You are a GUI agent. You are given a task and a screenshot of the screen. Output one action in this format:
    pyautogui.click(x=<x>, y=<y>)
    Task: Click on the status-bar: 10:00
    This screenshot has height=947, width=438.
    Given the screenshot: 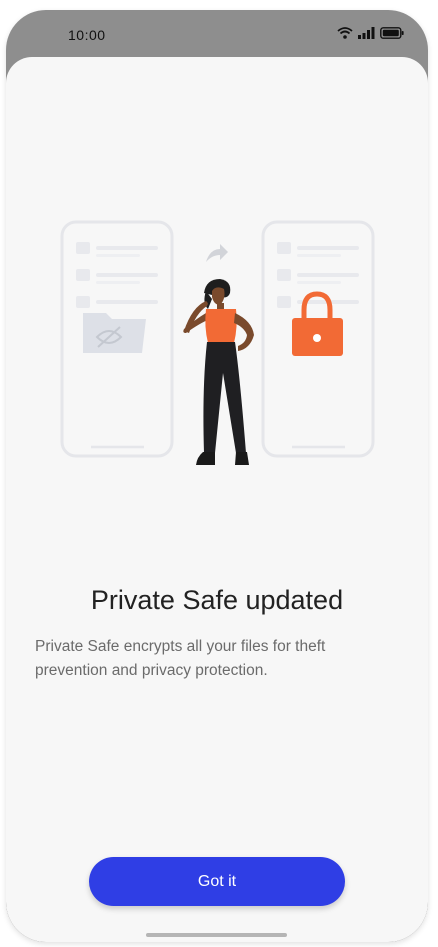 What is the action you would take?
    pyautogui.click(x=217, y=36)
    